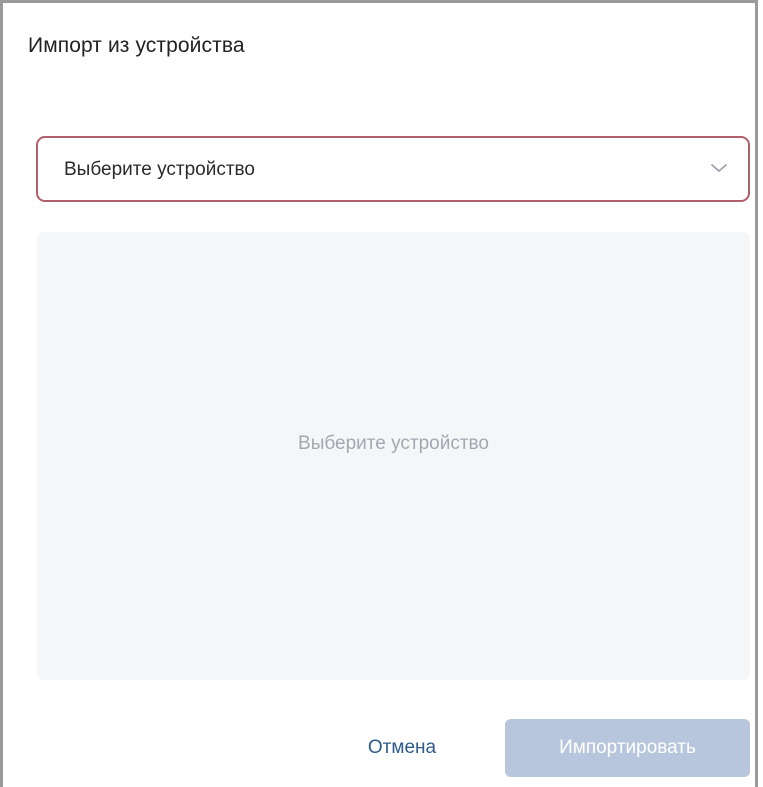 Image resolution: width=763 pixels, height=787 pixels. I want to click on dialog-title: Импорт из устройства, so click(136, 45).